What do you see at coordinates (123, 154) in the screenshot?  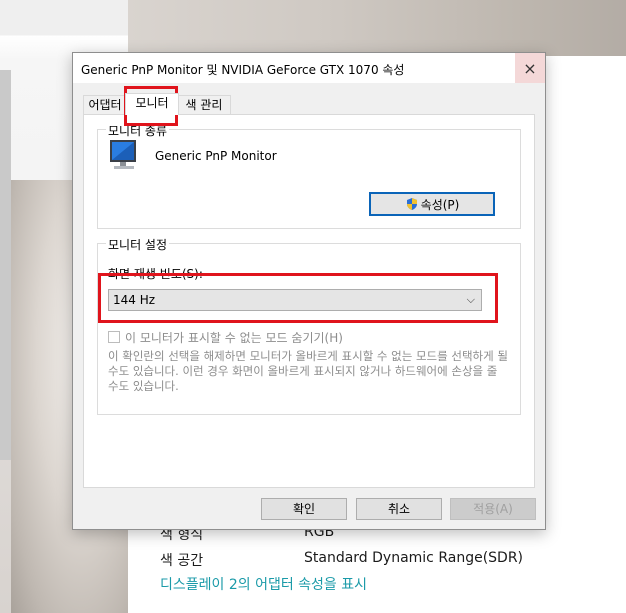 I see `monitor-icon` at bounding box center [123, 154].